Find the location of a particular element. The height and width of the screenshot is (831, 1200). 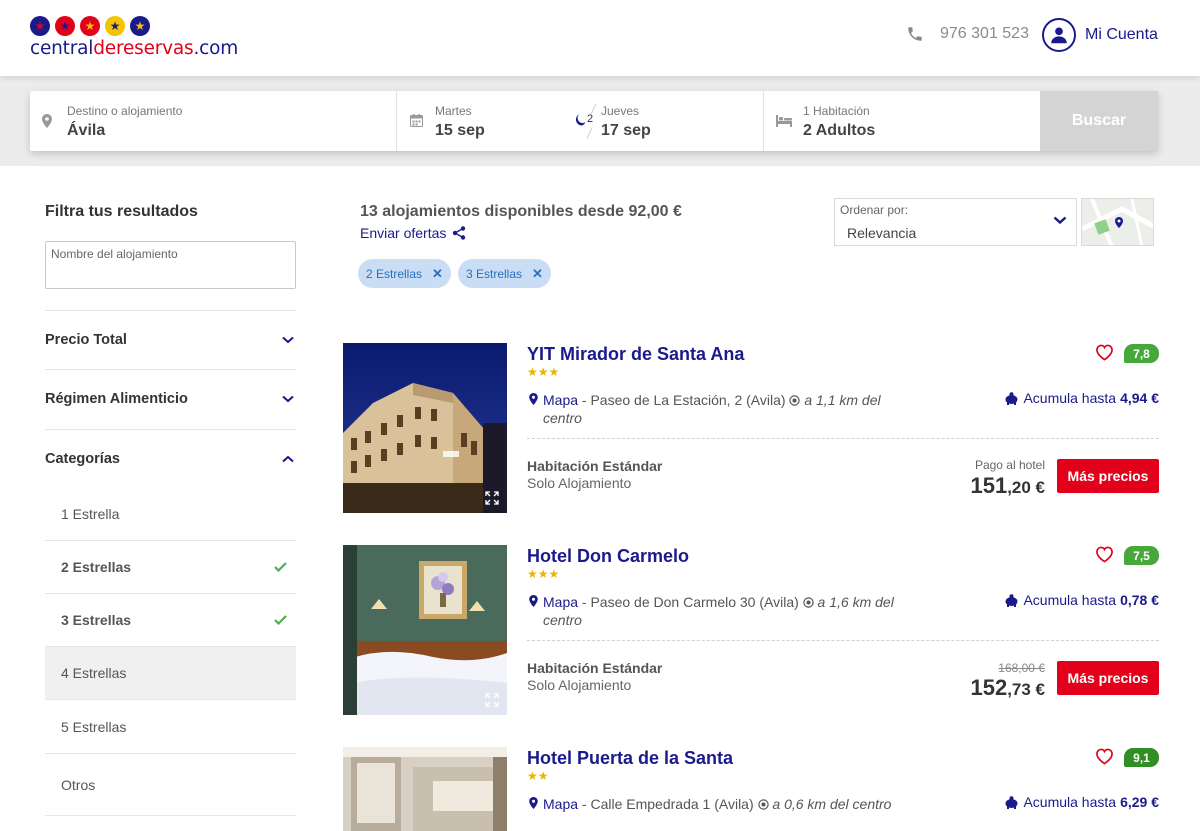

chevron-up-icon is located at coordinates (288, 459).